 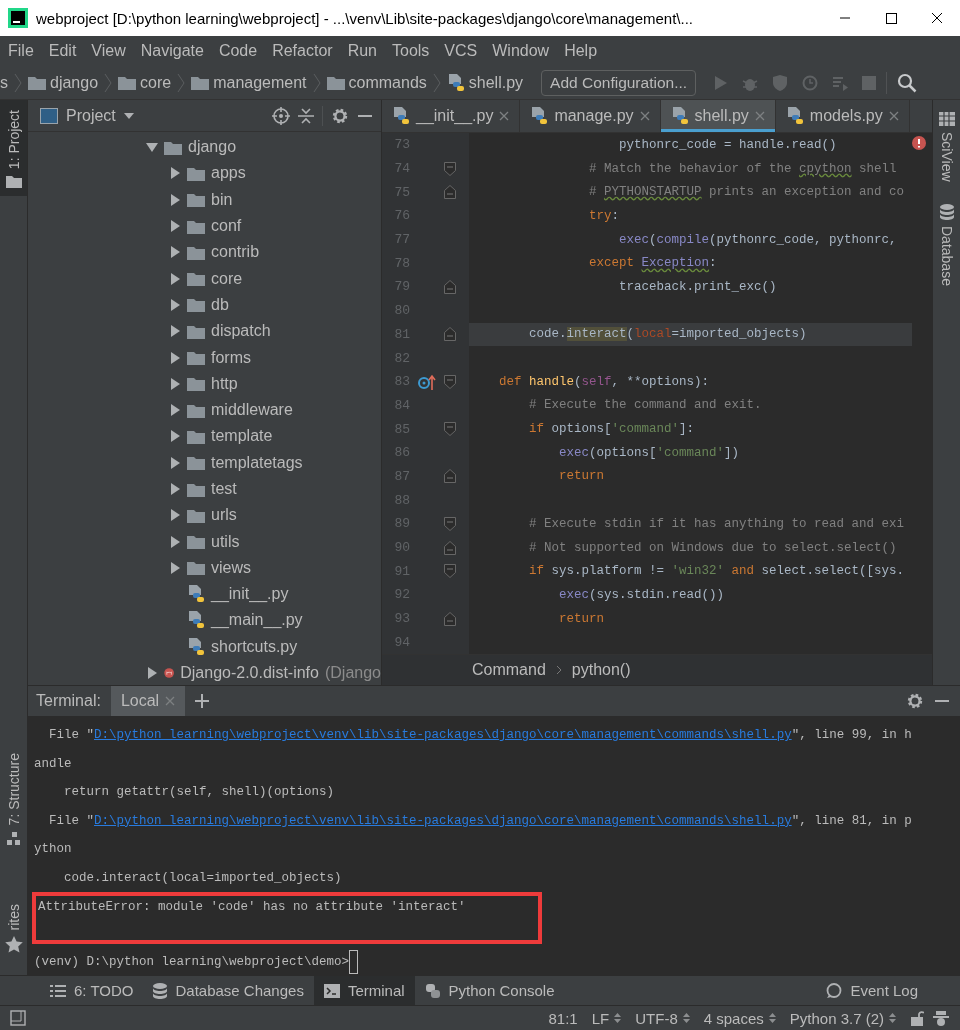 I want to click on tree-item: __main__.py, so click(x=257, y=620).